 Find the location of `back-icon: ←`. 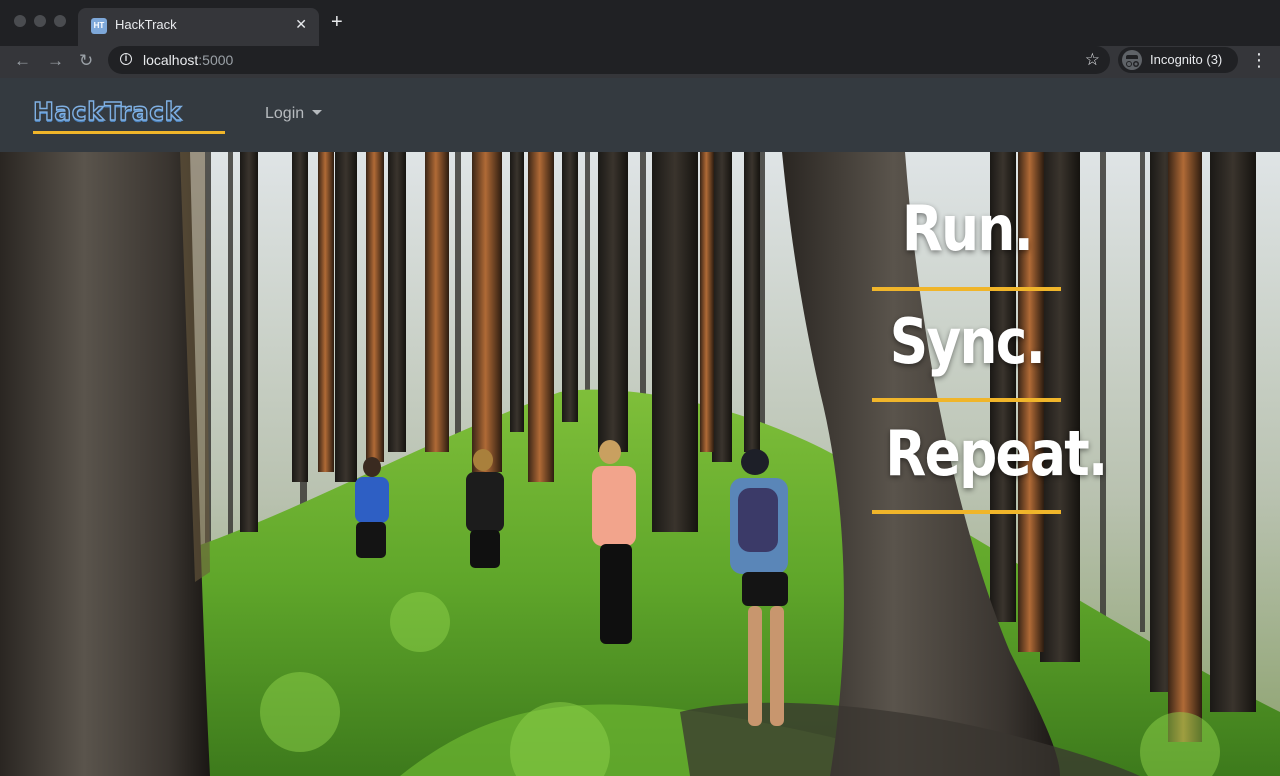

back-icon: ← is located at coordinates (22, 61).